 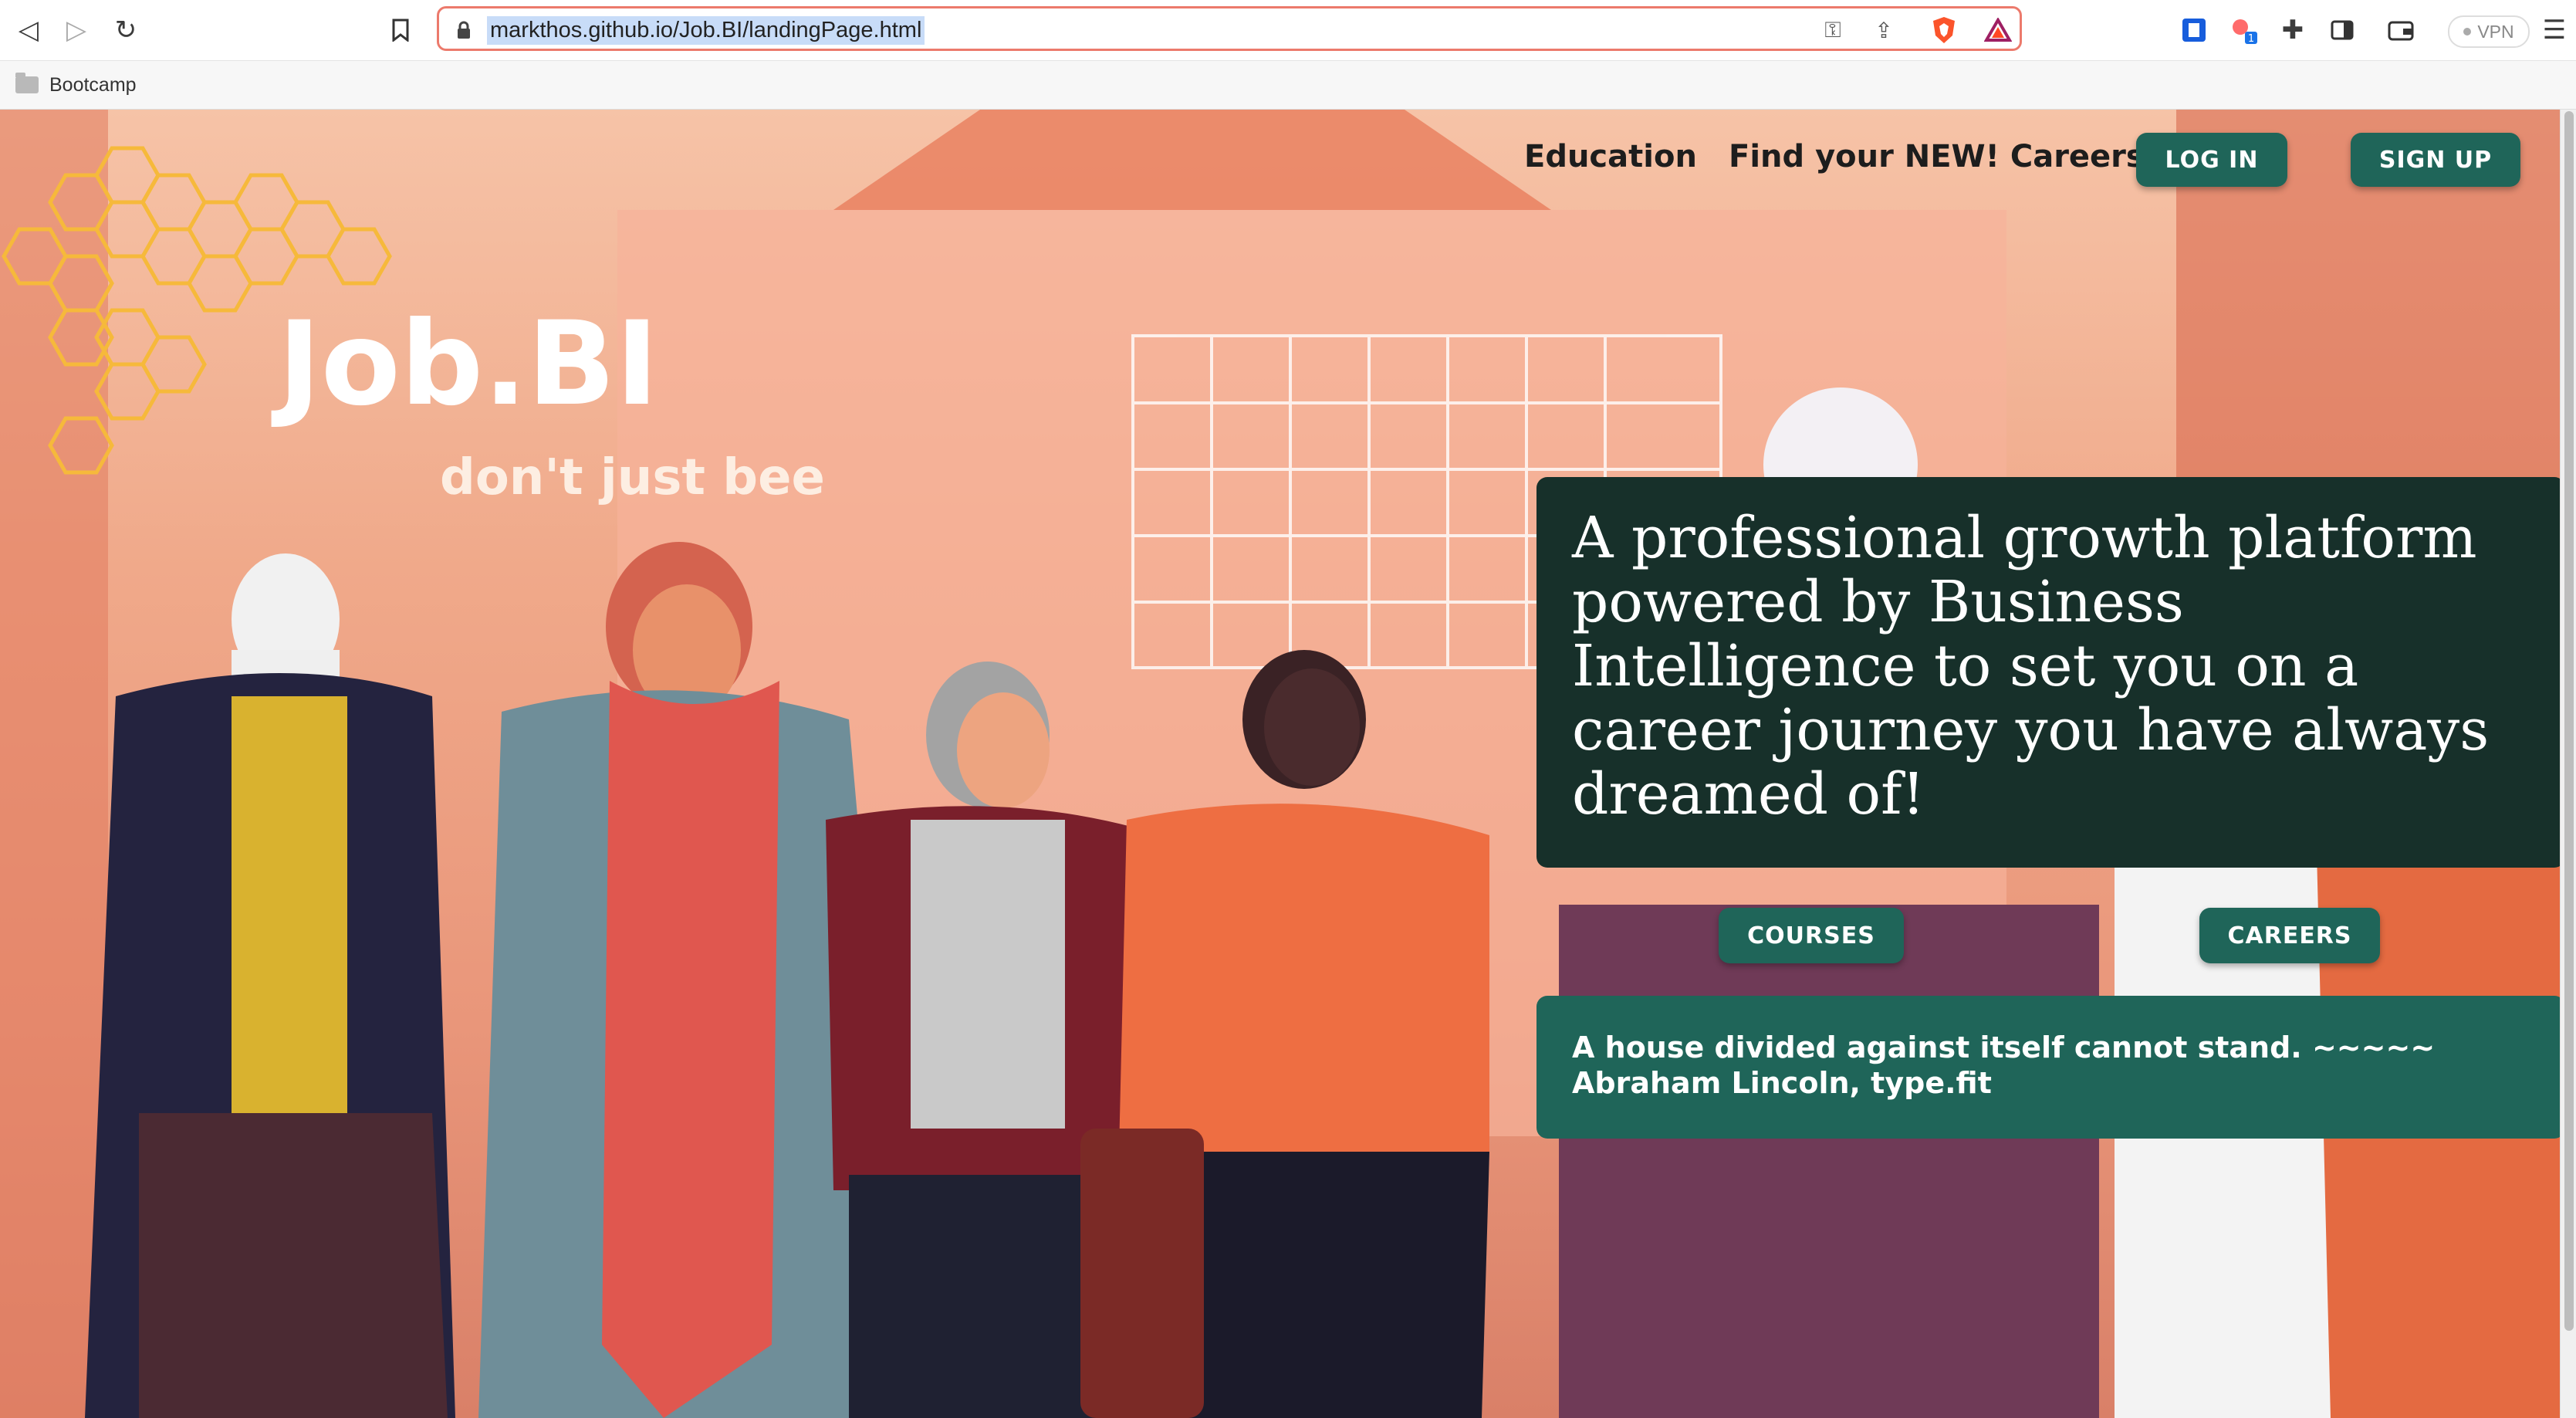 I want to click on back-icon: ◁, so click(x=28, y=30).